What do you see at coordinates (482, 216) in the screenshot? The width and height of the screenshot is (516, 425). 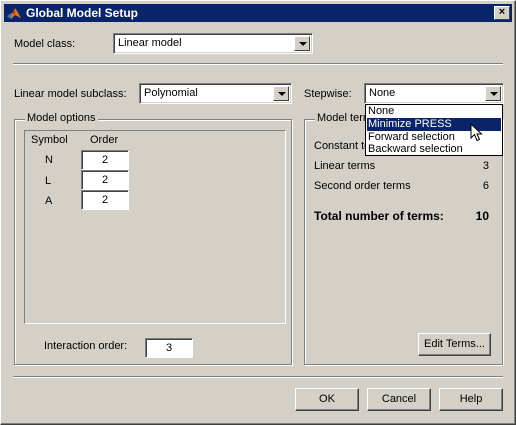 I see `total-terms-value: 10` at bounding box center [482, 216].